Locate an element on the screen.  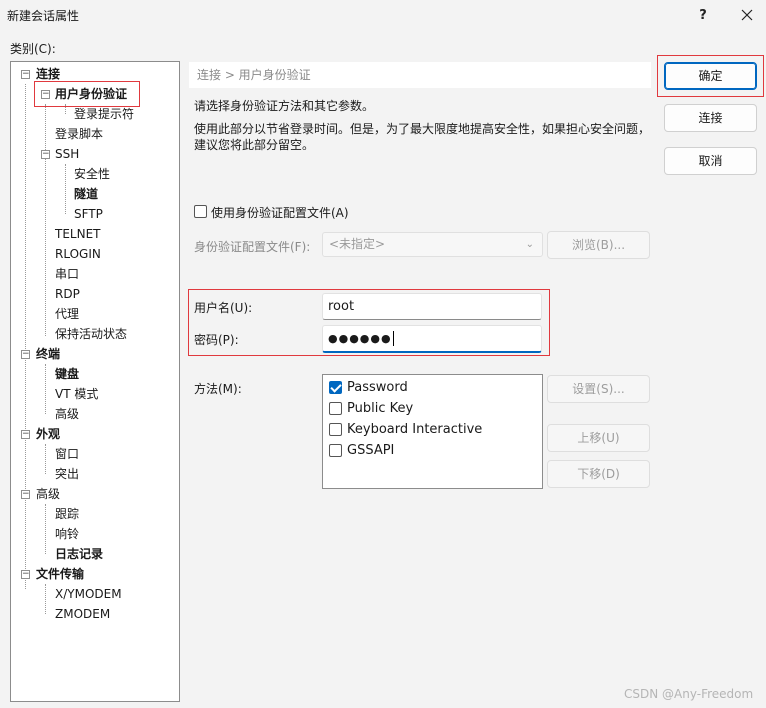
tree-item-rdp: RDP is located at coordinates (67, 294).